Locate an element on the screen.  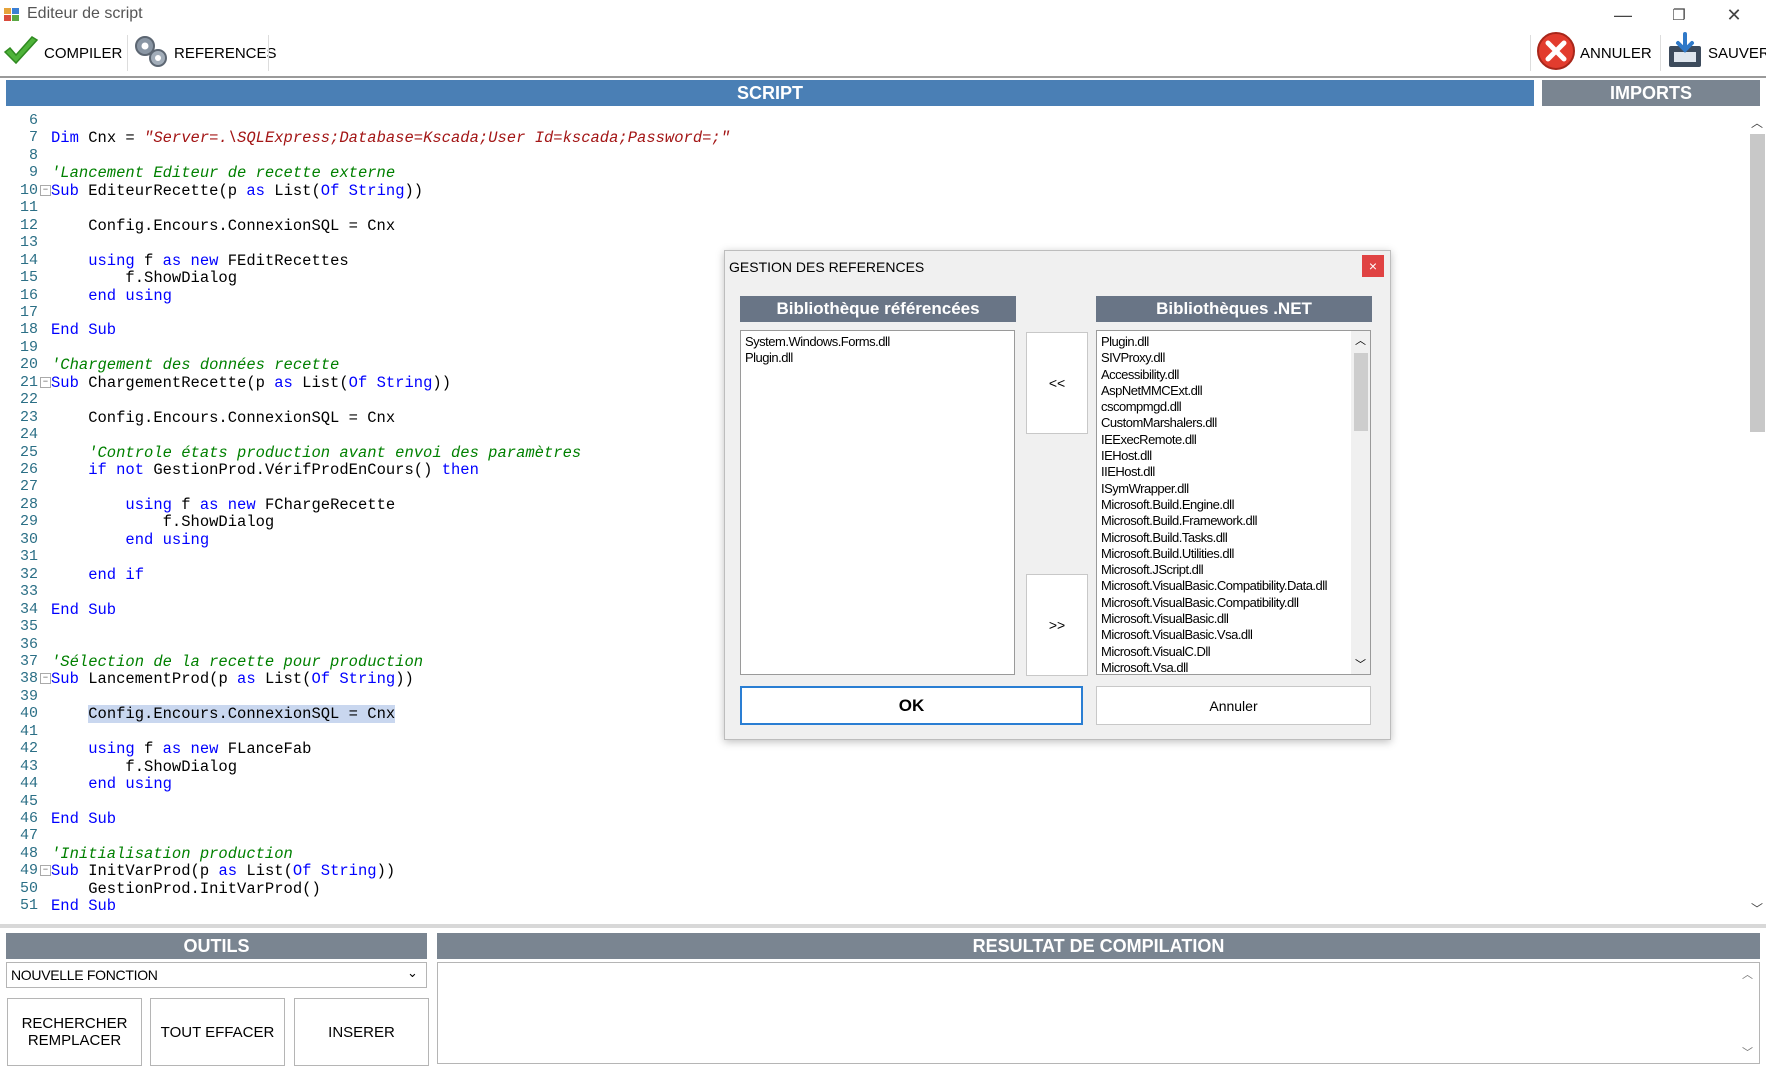
net-library-item: Microsoft.Build.Engine.dll is located at coordinates (1224, 505).